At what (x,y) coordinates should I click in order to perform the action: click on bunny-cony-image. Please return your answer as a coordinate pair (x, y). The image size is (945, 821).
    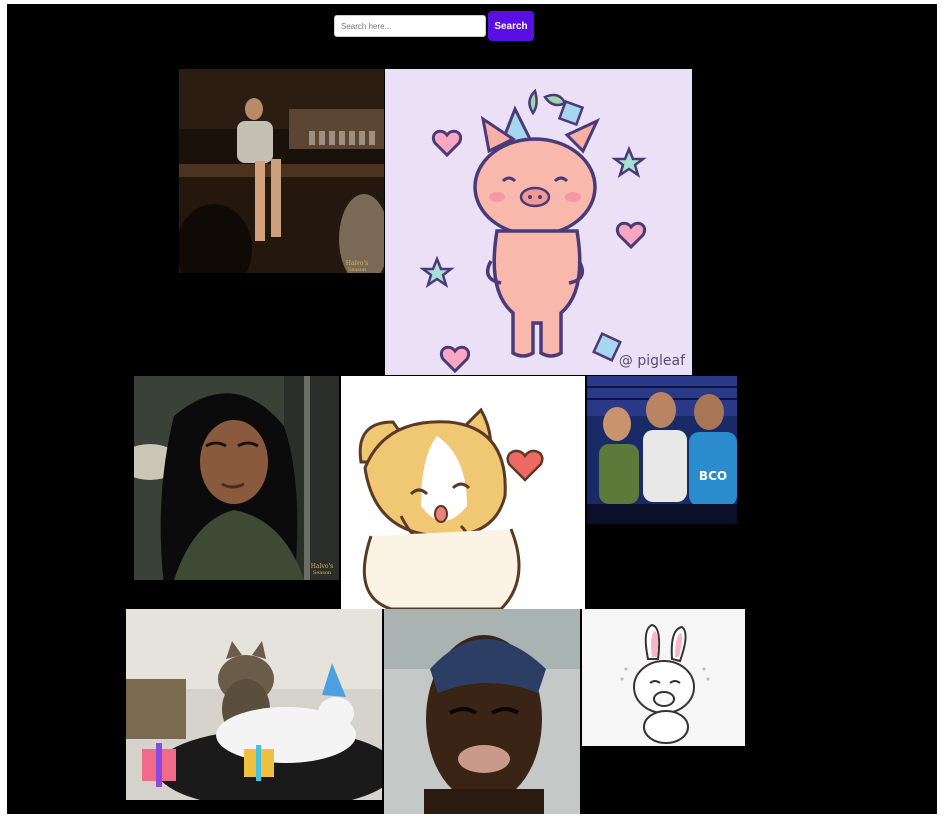
    Looking at the image, I should click on (663, 677).